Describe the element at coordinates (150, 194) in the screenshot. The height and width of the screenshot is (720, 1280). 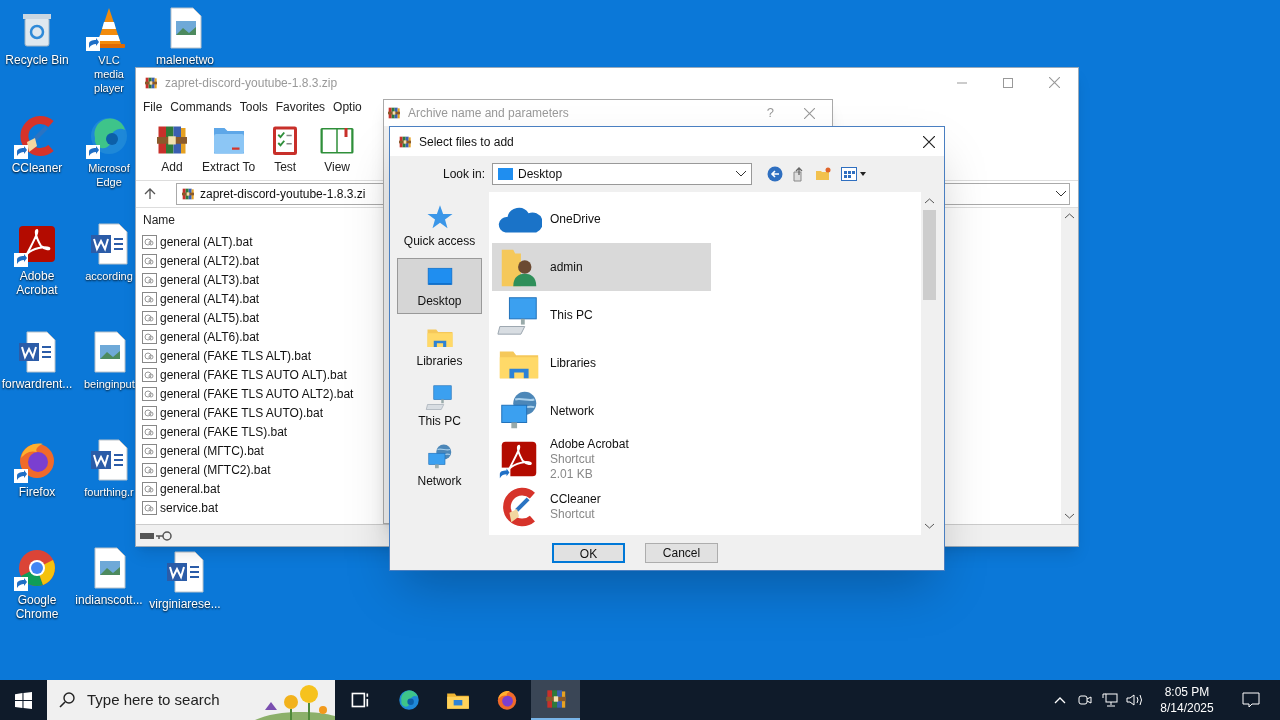
I see `up-arrow-icon` at that location.